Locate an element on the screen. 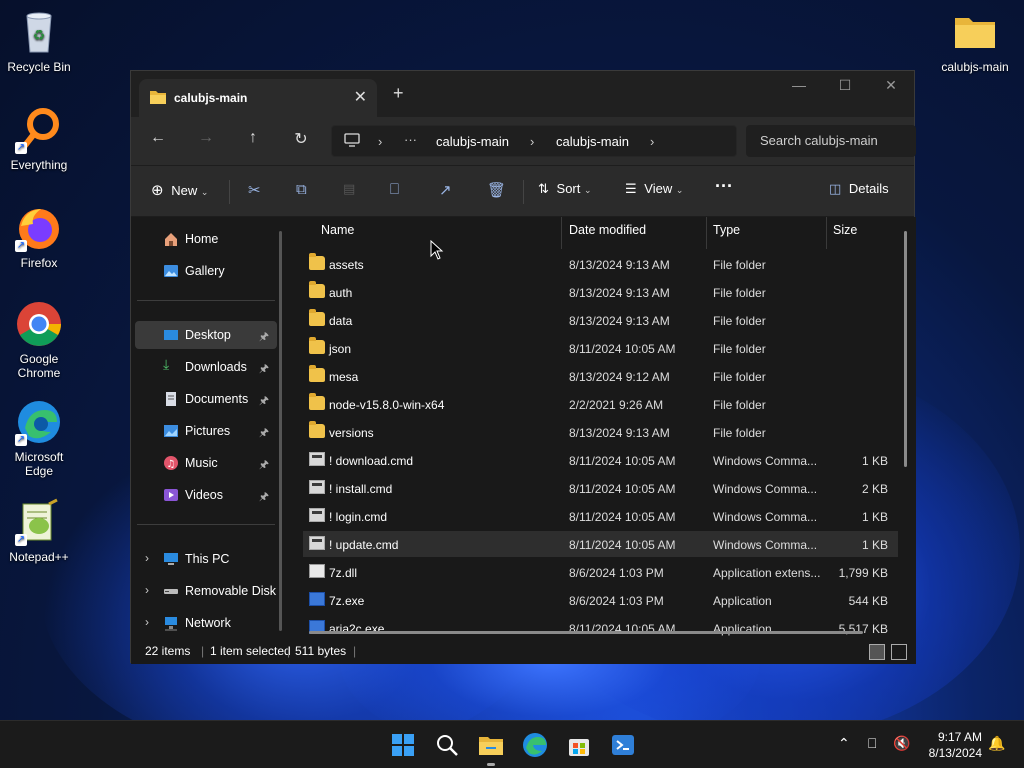 The height and width of the screenshot is (768, 1024). view-button: ☰ View ⌄ is located at coordinates (654, 189).